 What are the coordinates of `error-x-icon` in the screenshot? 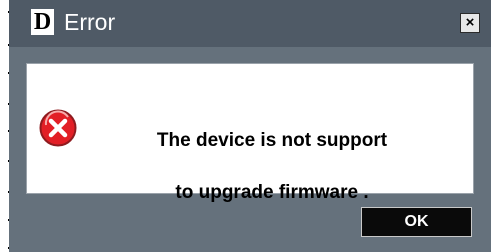 It's located at (58, 128).